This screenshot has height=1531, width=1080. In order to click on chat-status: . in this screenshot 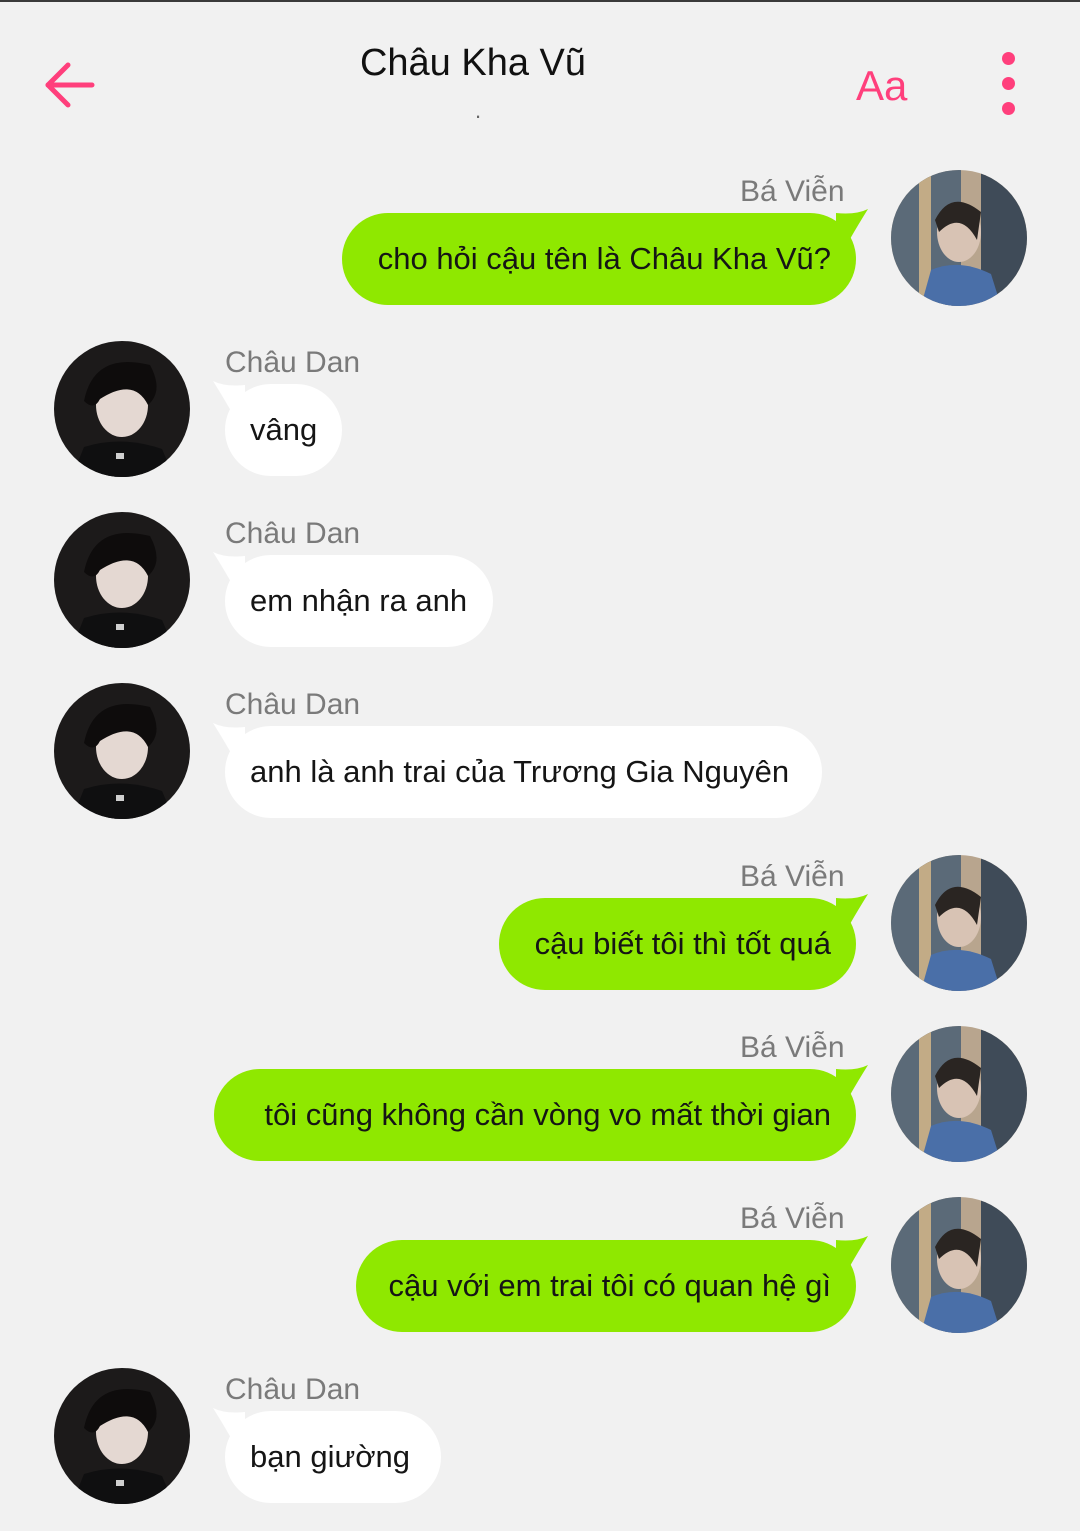, I will do `click(478, 110)`.